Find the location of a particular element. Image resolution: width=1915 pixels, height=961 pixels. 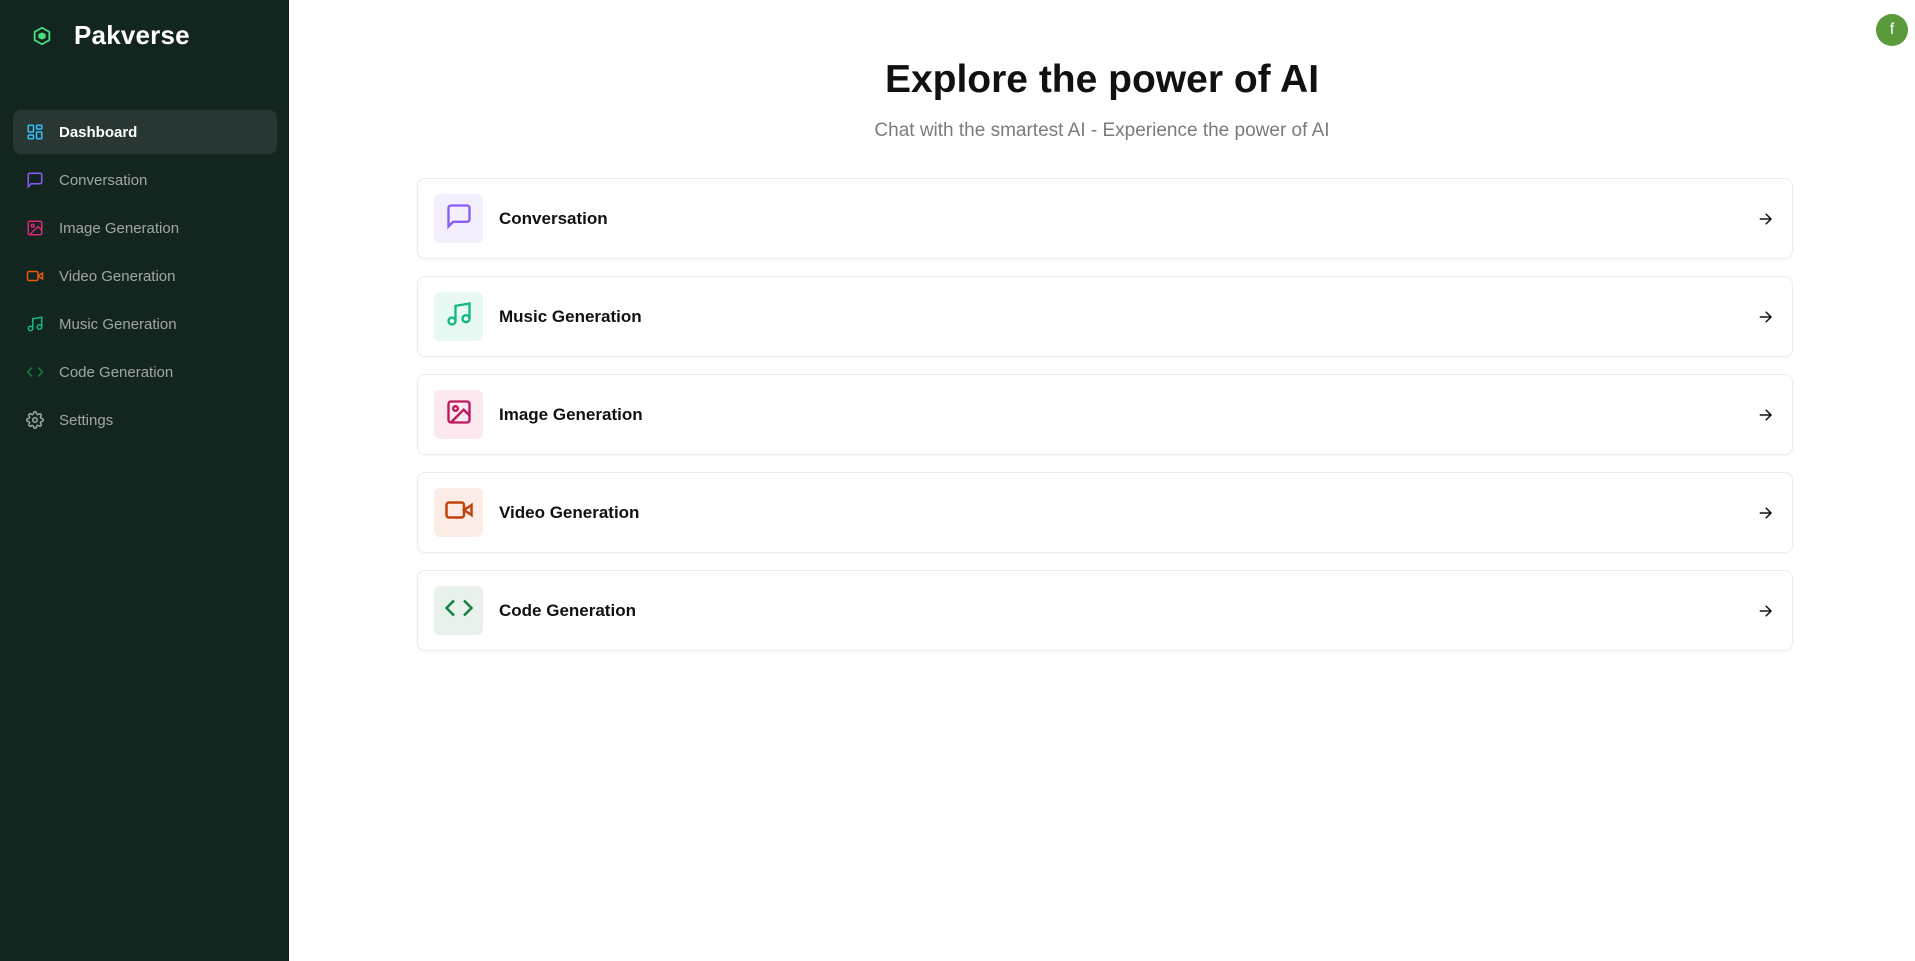

sidebar-item-video-generation: Video Generation is located at coordinates (145, 276).